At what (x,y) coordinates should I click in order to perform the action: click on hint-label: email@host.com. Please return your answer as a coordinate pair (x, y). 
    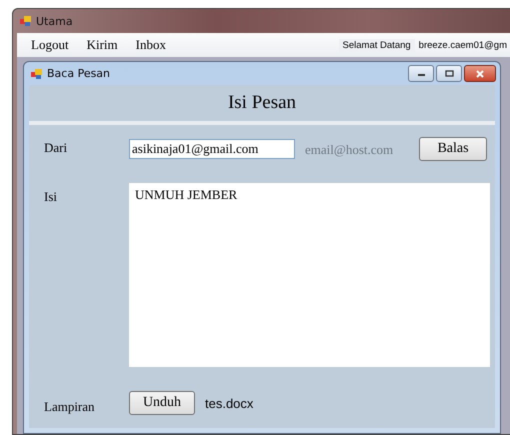
    Looking at the image, I should click on (349, 150).